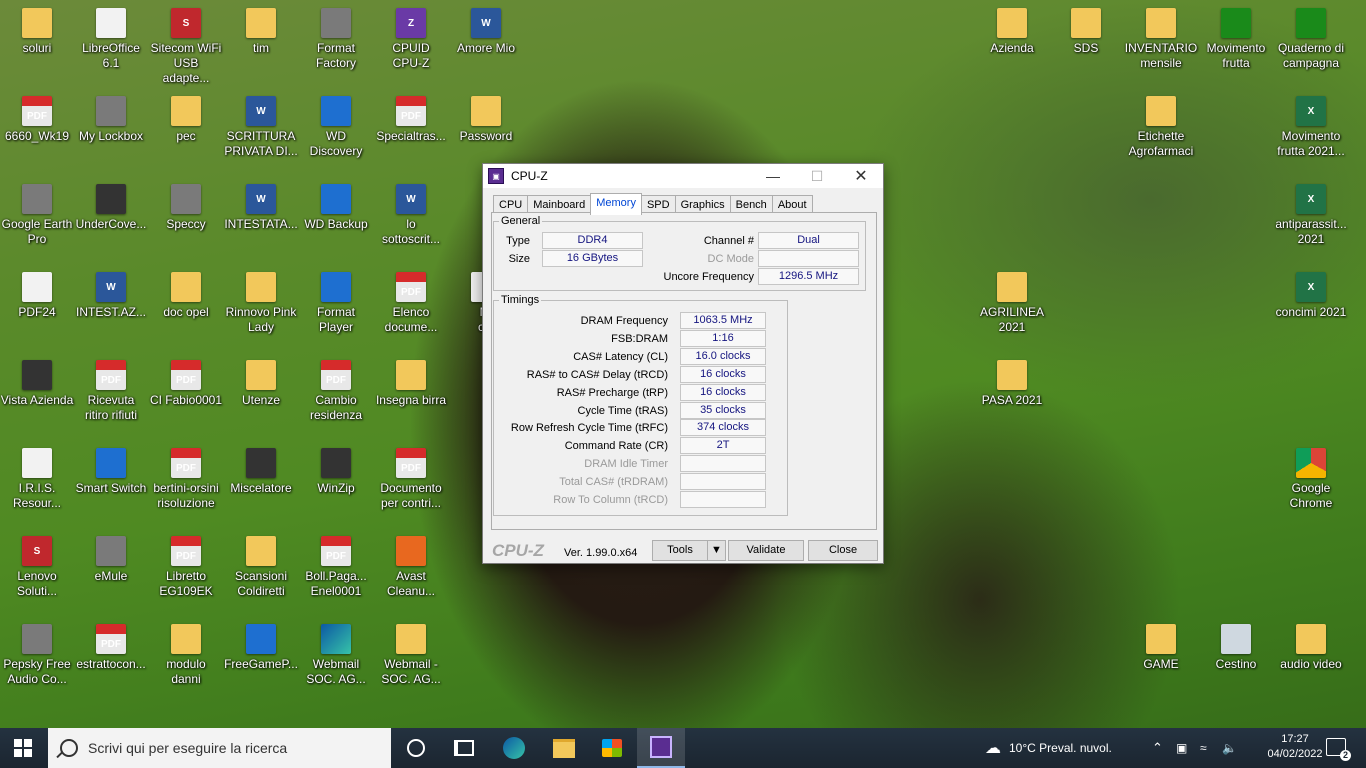  What do you see at coordinates (261, 400) in the screenshot?
I see `desktop-icon-label: Utenze` at bounding box center [261, 400].